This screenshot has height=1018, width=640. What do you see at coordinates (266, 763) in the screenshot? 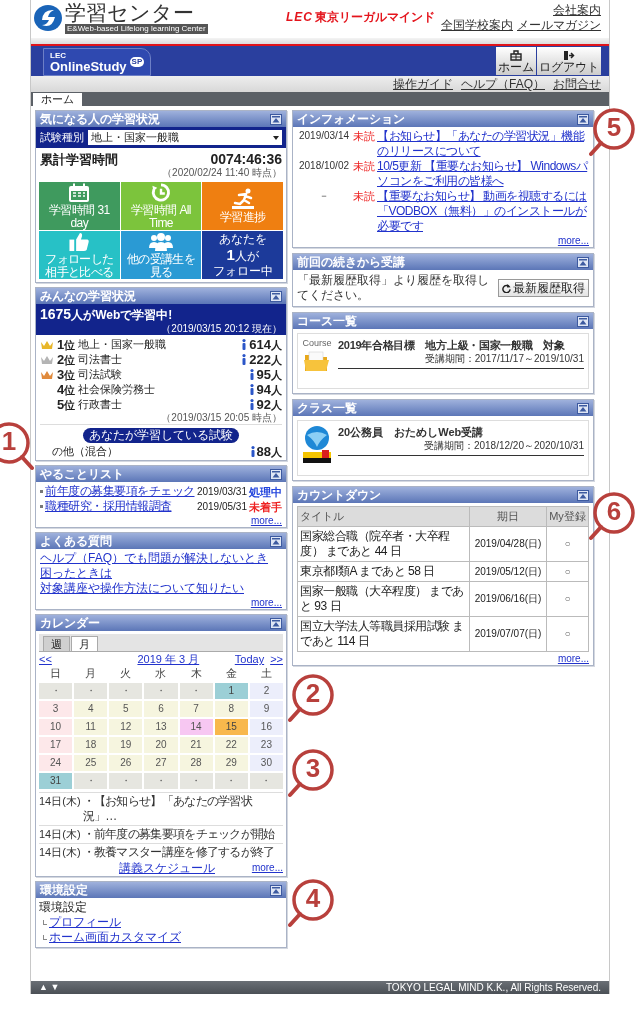
I see `calendar-day: 30` at bounding box center [266, 763].